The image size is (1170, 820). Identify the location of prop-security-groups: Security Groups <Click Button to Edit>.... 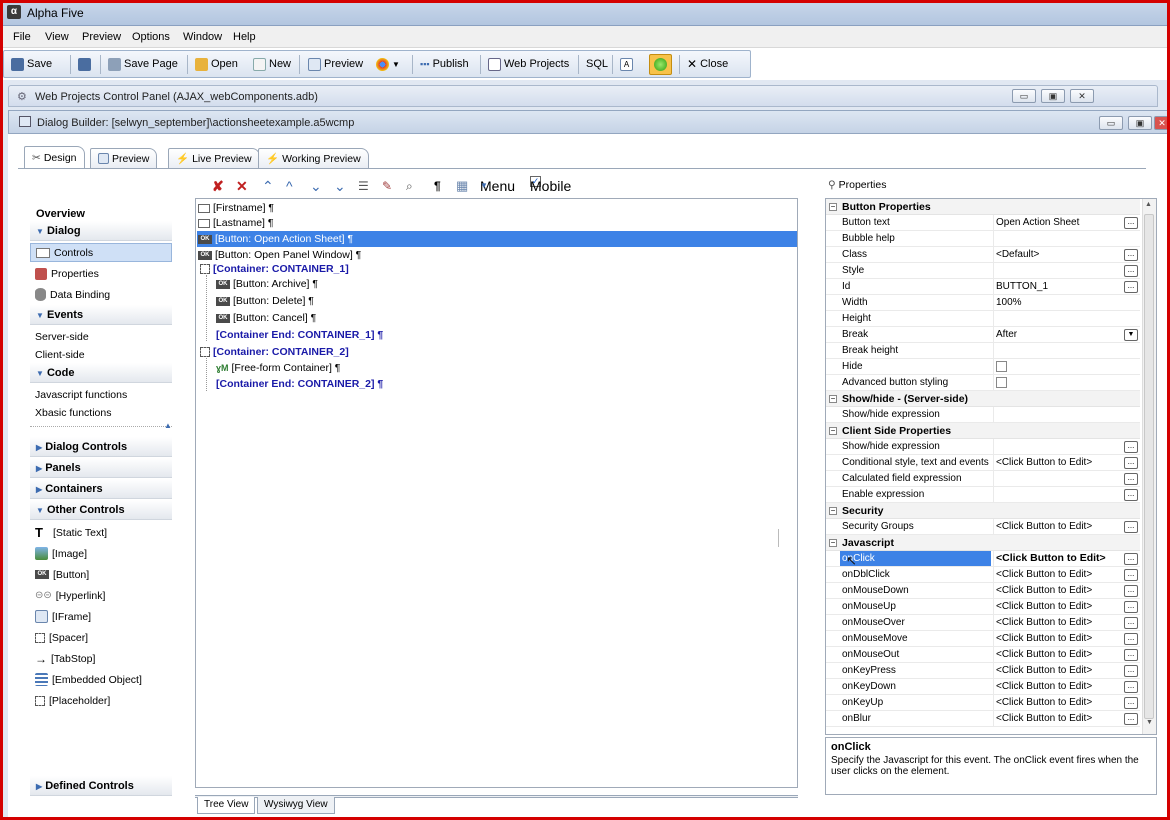
(983, 527).